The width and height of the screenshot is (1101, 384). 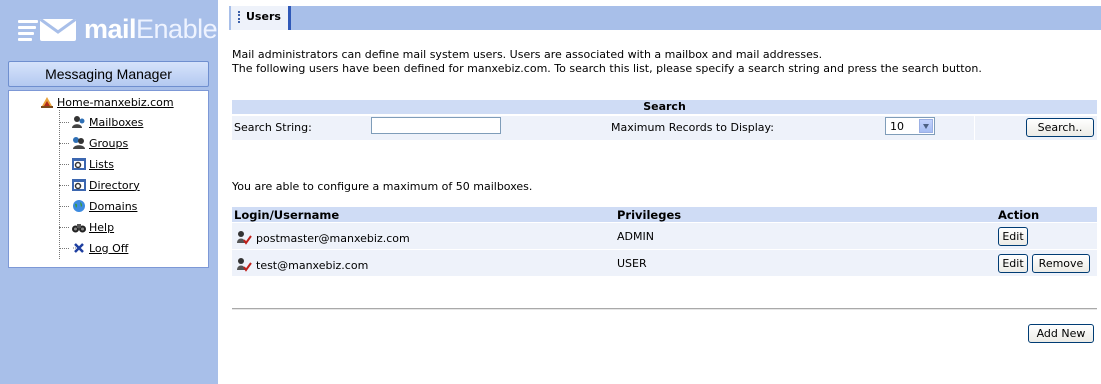 I want to click on sidebar-item-lists: Lists, so click(x=86, y=164).